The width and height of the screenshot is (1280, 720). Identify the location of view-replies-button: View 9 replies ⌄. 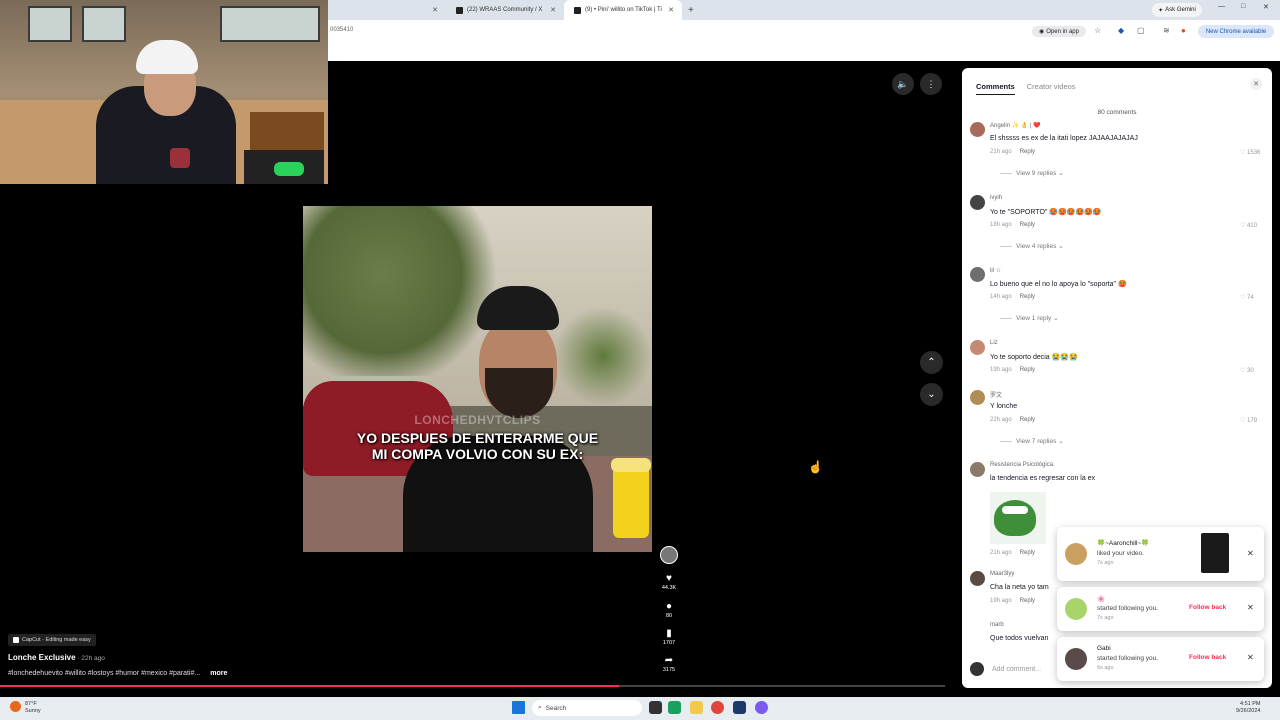
(1032, 173).